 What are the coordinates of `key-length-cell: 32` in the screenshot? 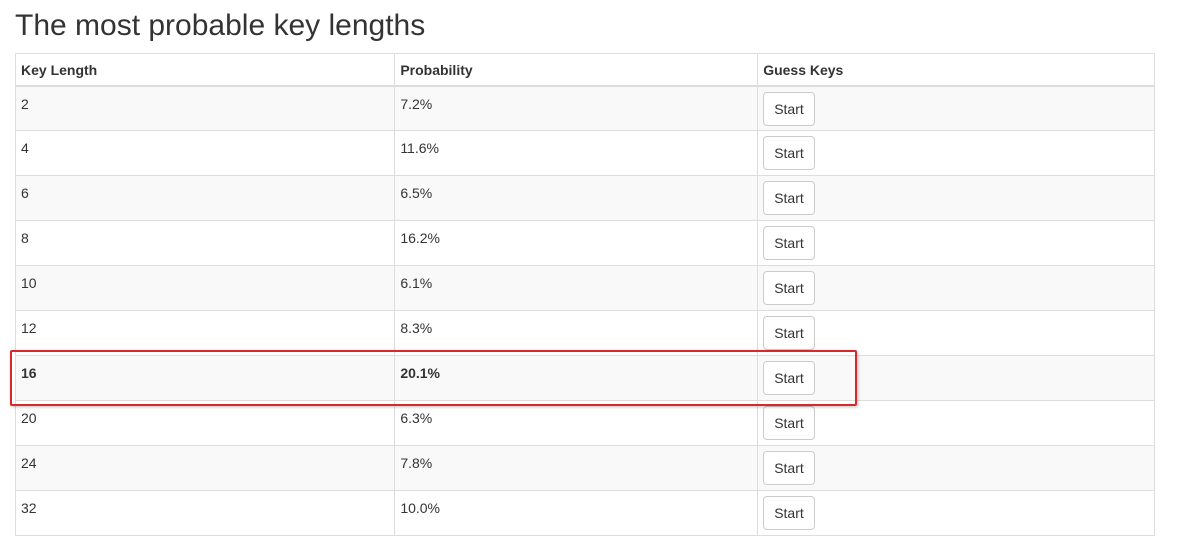 It's located at (205, 513).